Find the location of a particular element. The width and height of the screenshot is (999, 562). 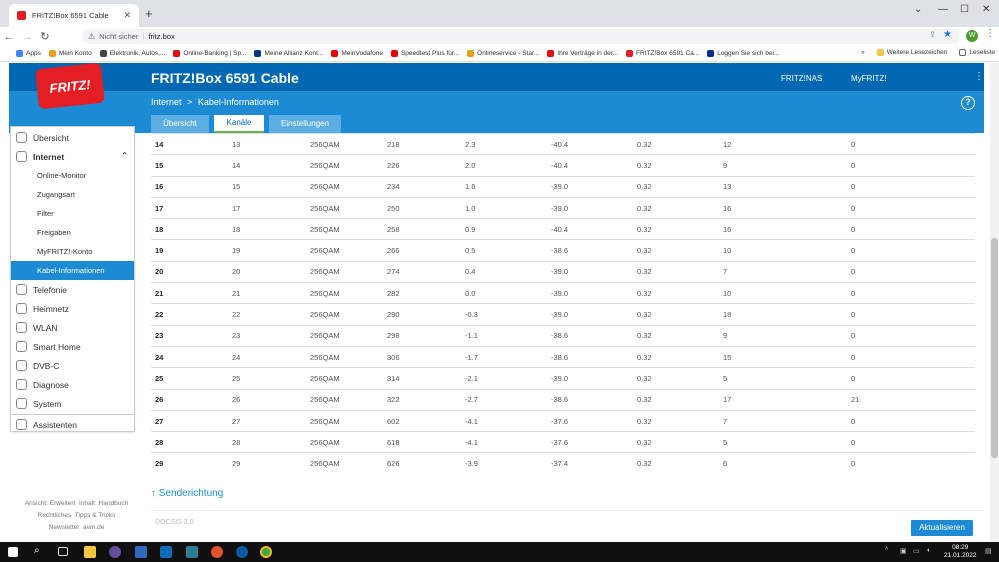

fritznas-link: FRITZ!NAS is located at coordinates (801, 78).